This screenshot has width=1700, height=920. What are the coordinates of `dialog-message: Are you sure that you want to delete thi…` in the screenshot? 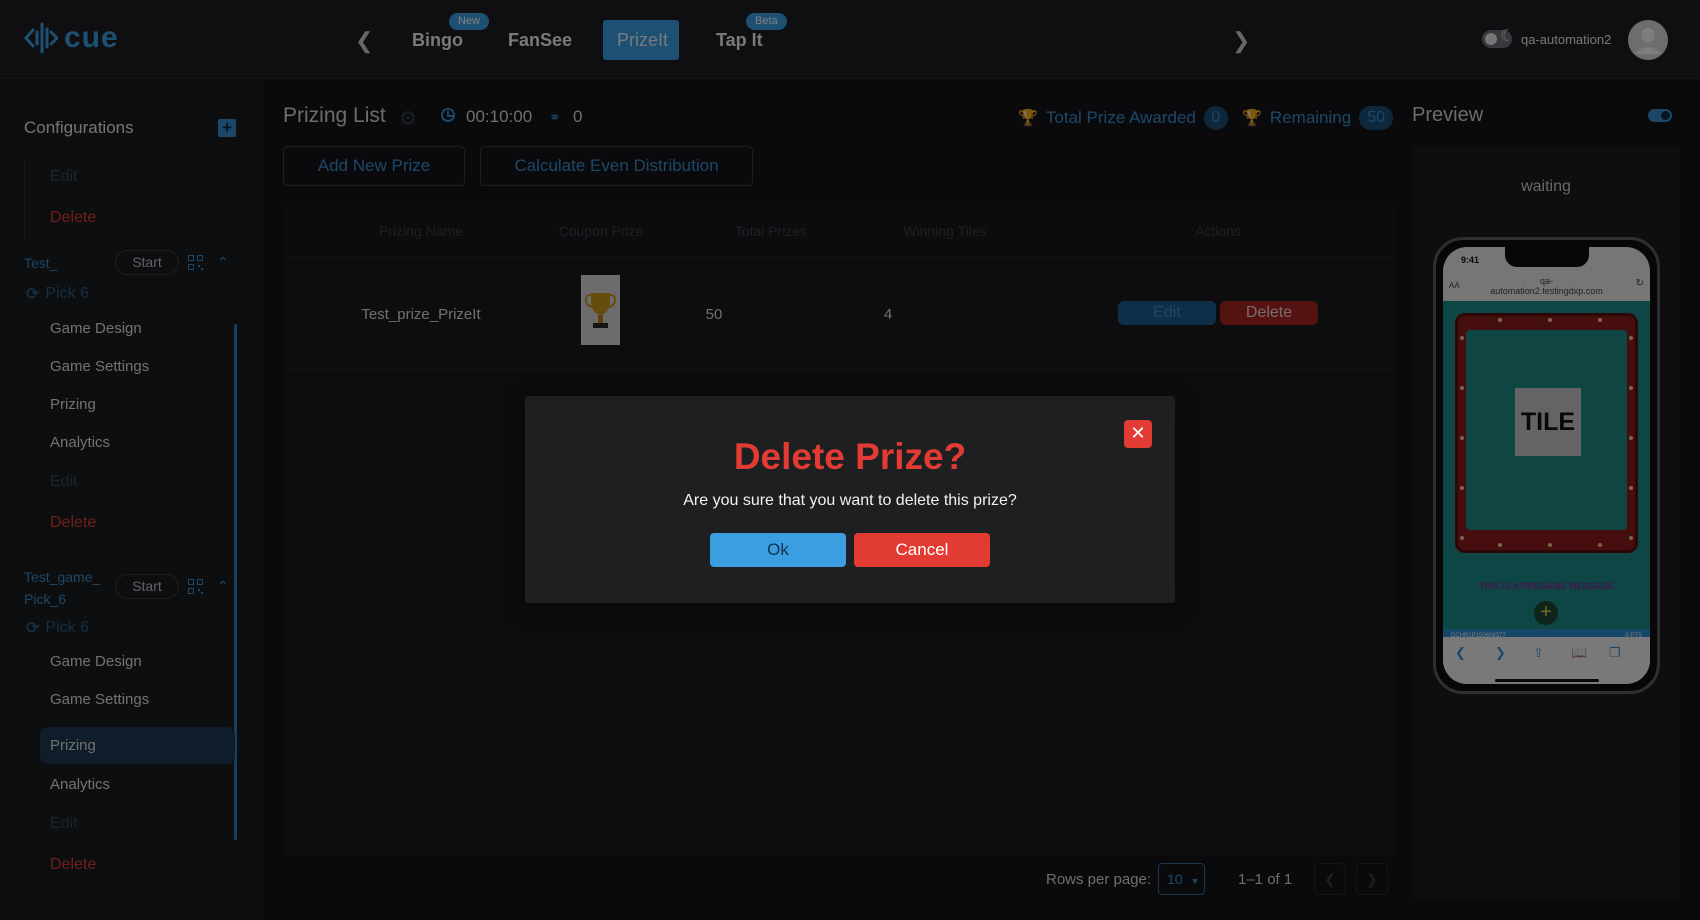 It's located at (850, 500).